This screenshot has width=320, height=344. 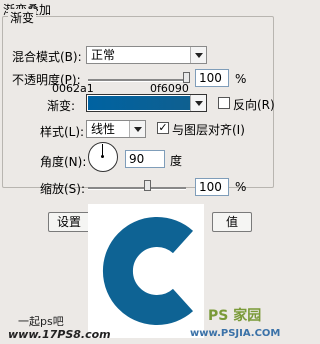 I want to click on style-dropdown: 线性, so click(x=116, y=129).